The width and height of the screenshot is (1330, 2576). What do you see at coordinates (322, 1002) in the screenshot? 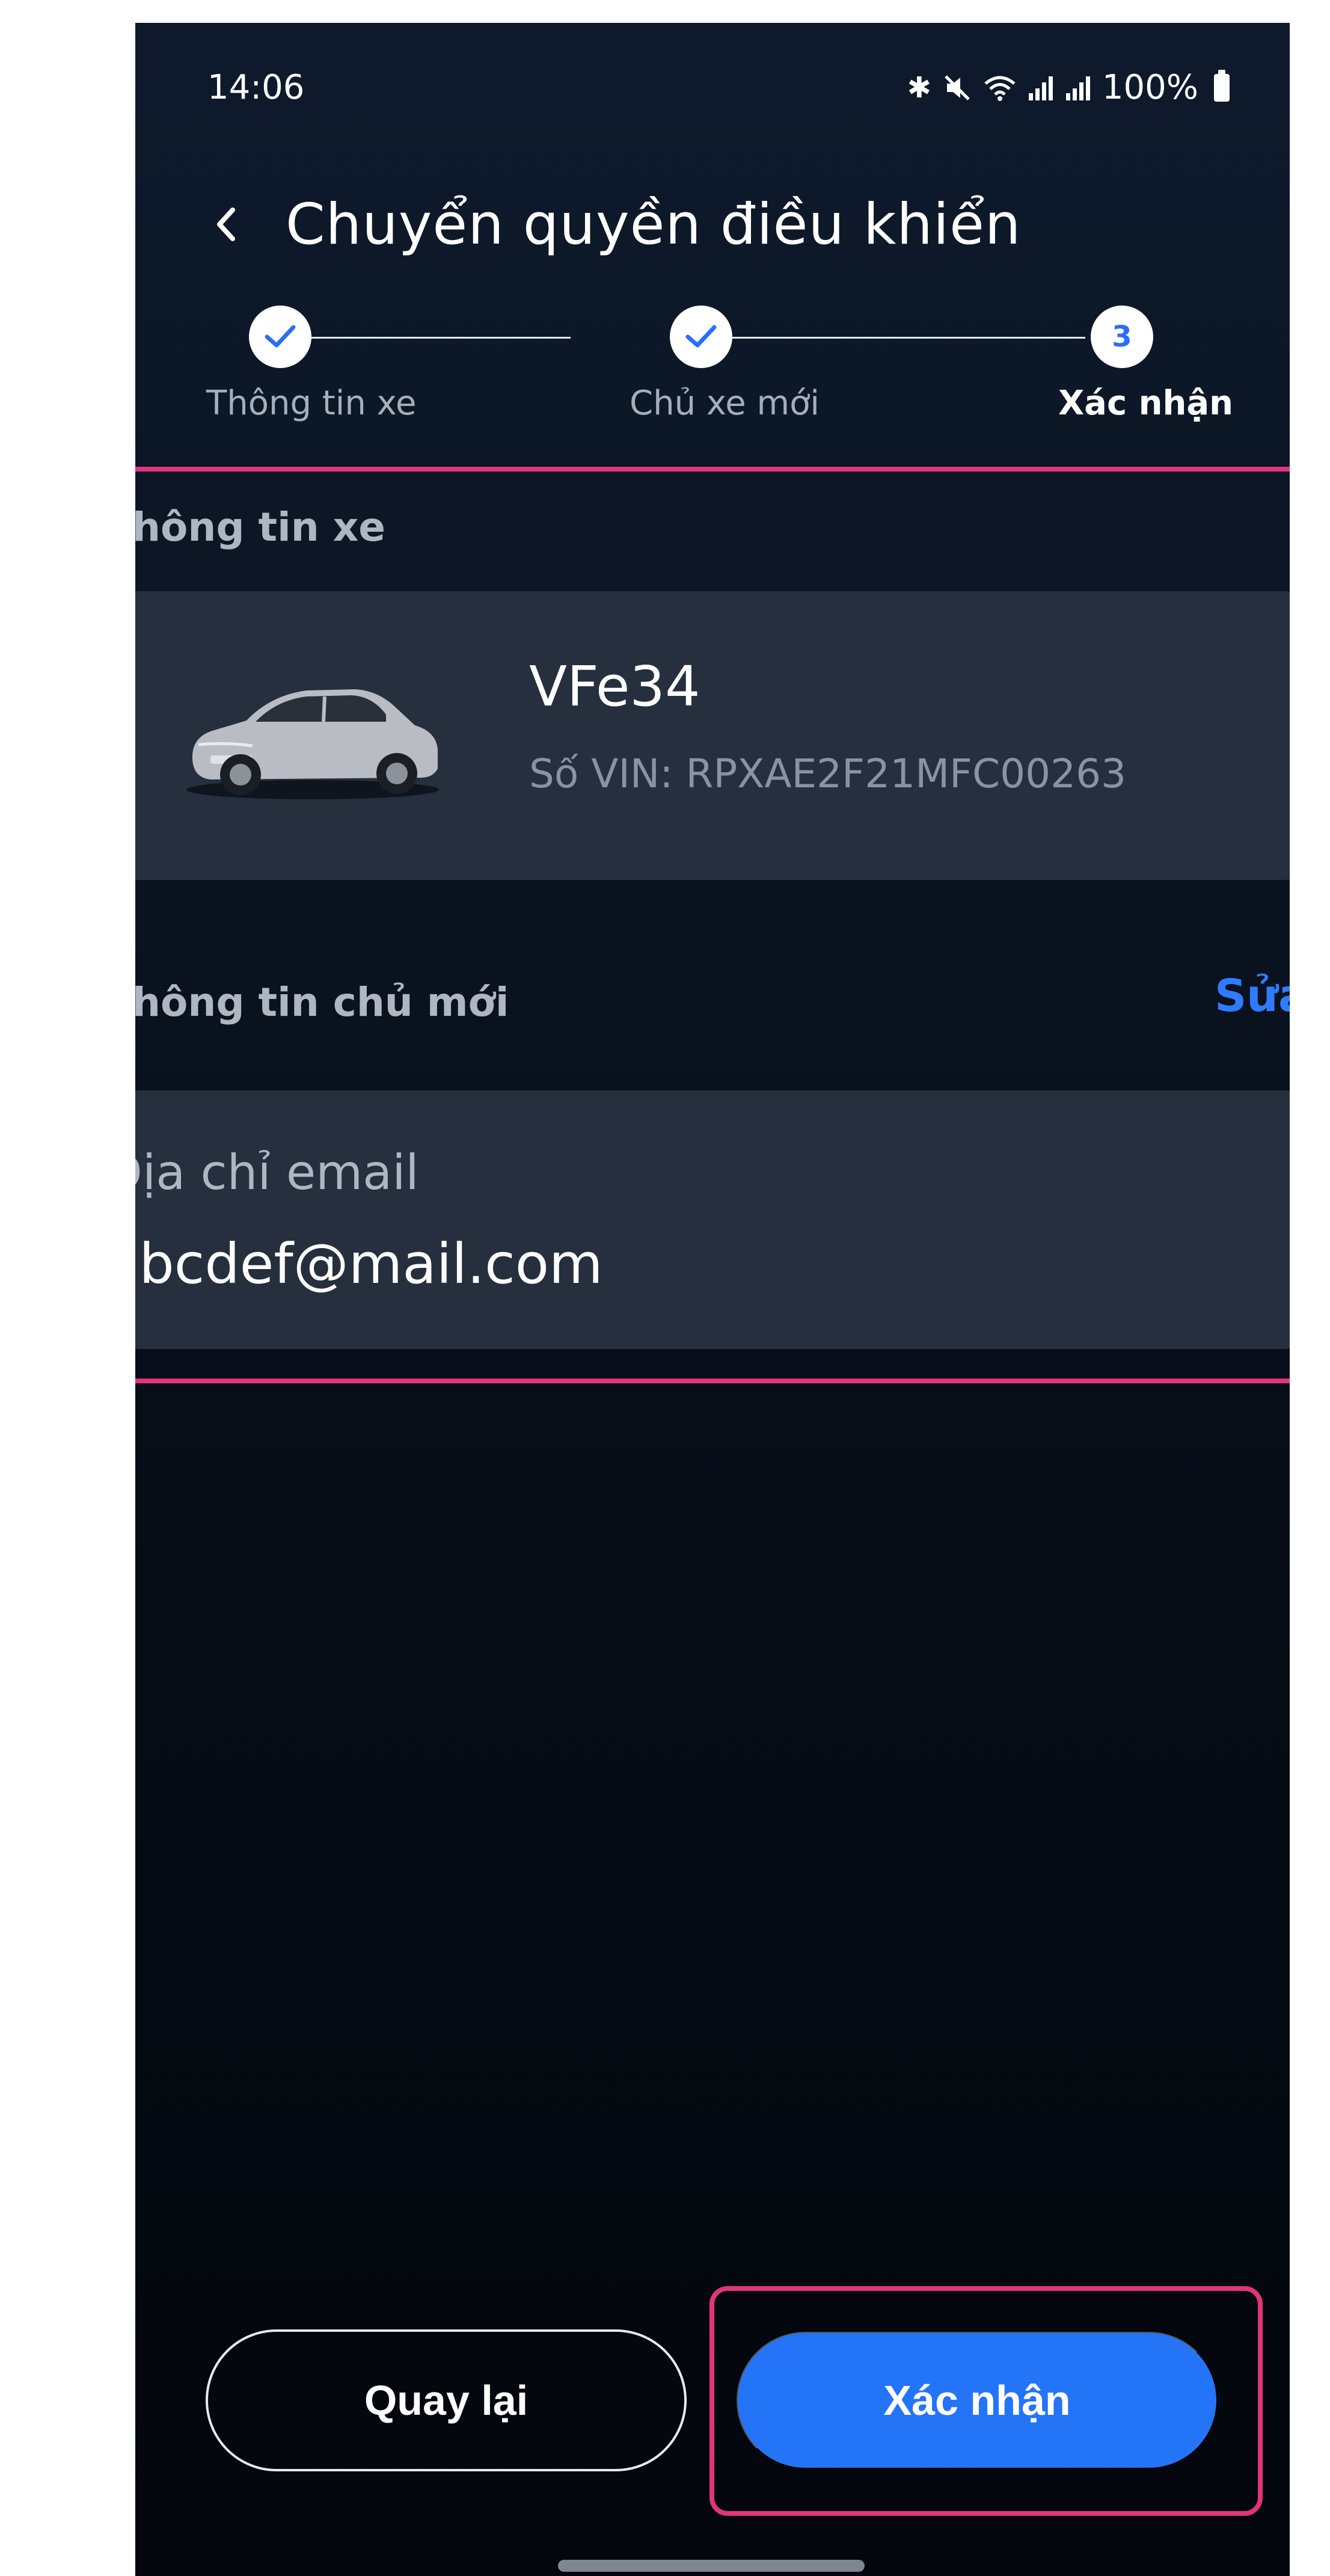
I see `new-owner-section-title: Thông tin chủ mới` at bounding box center [322, 1002].